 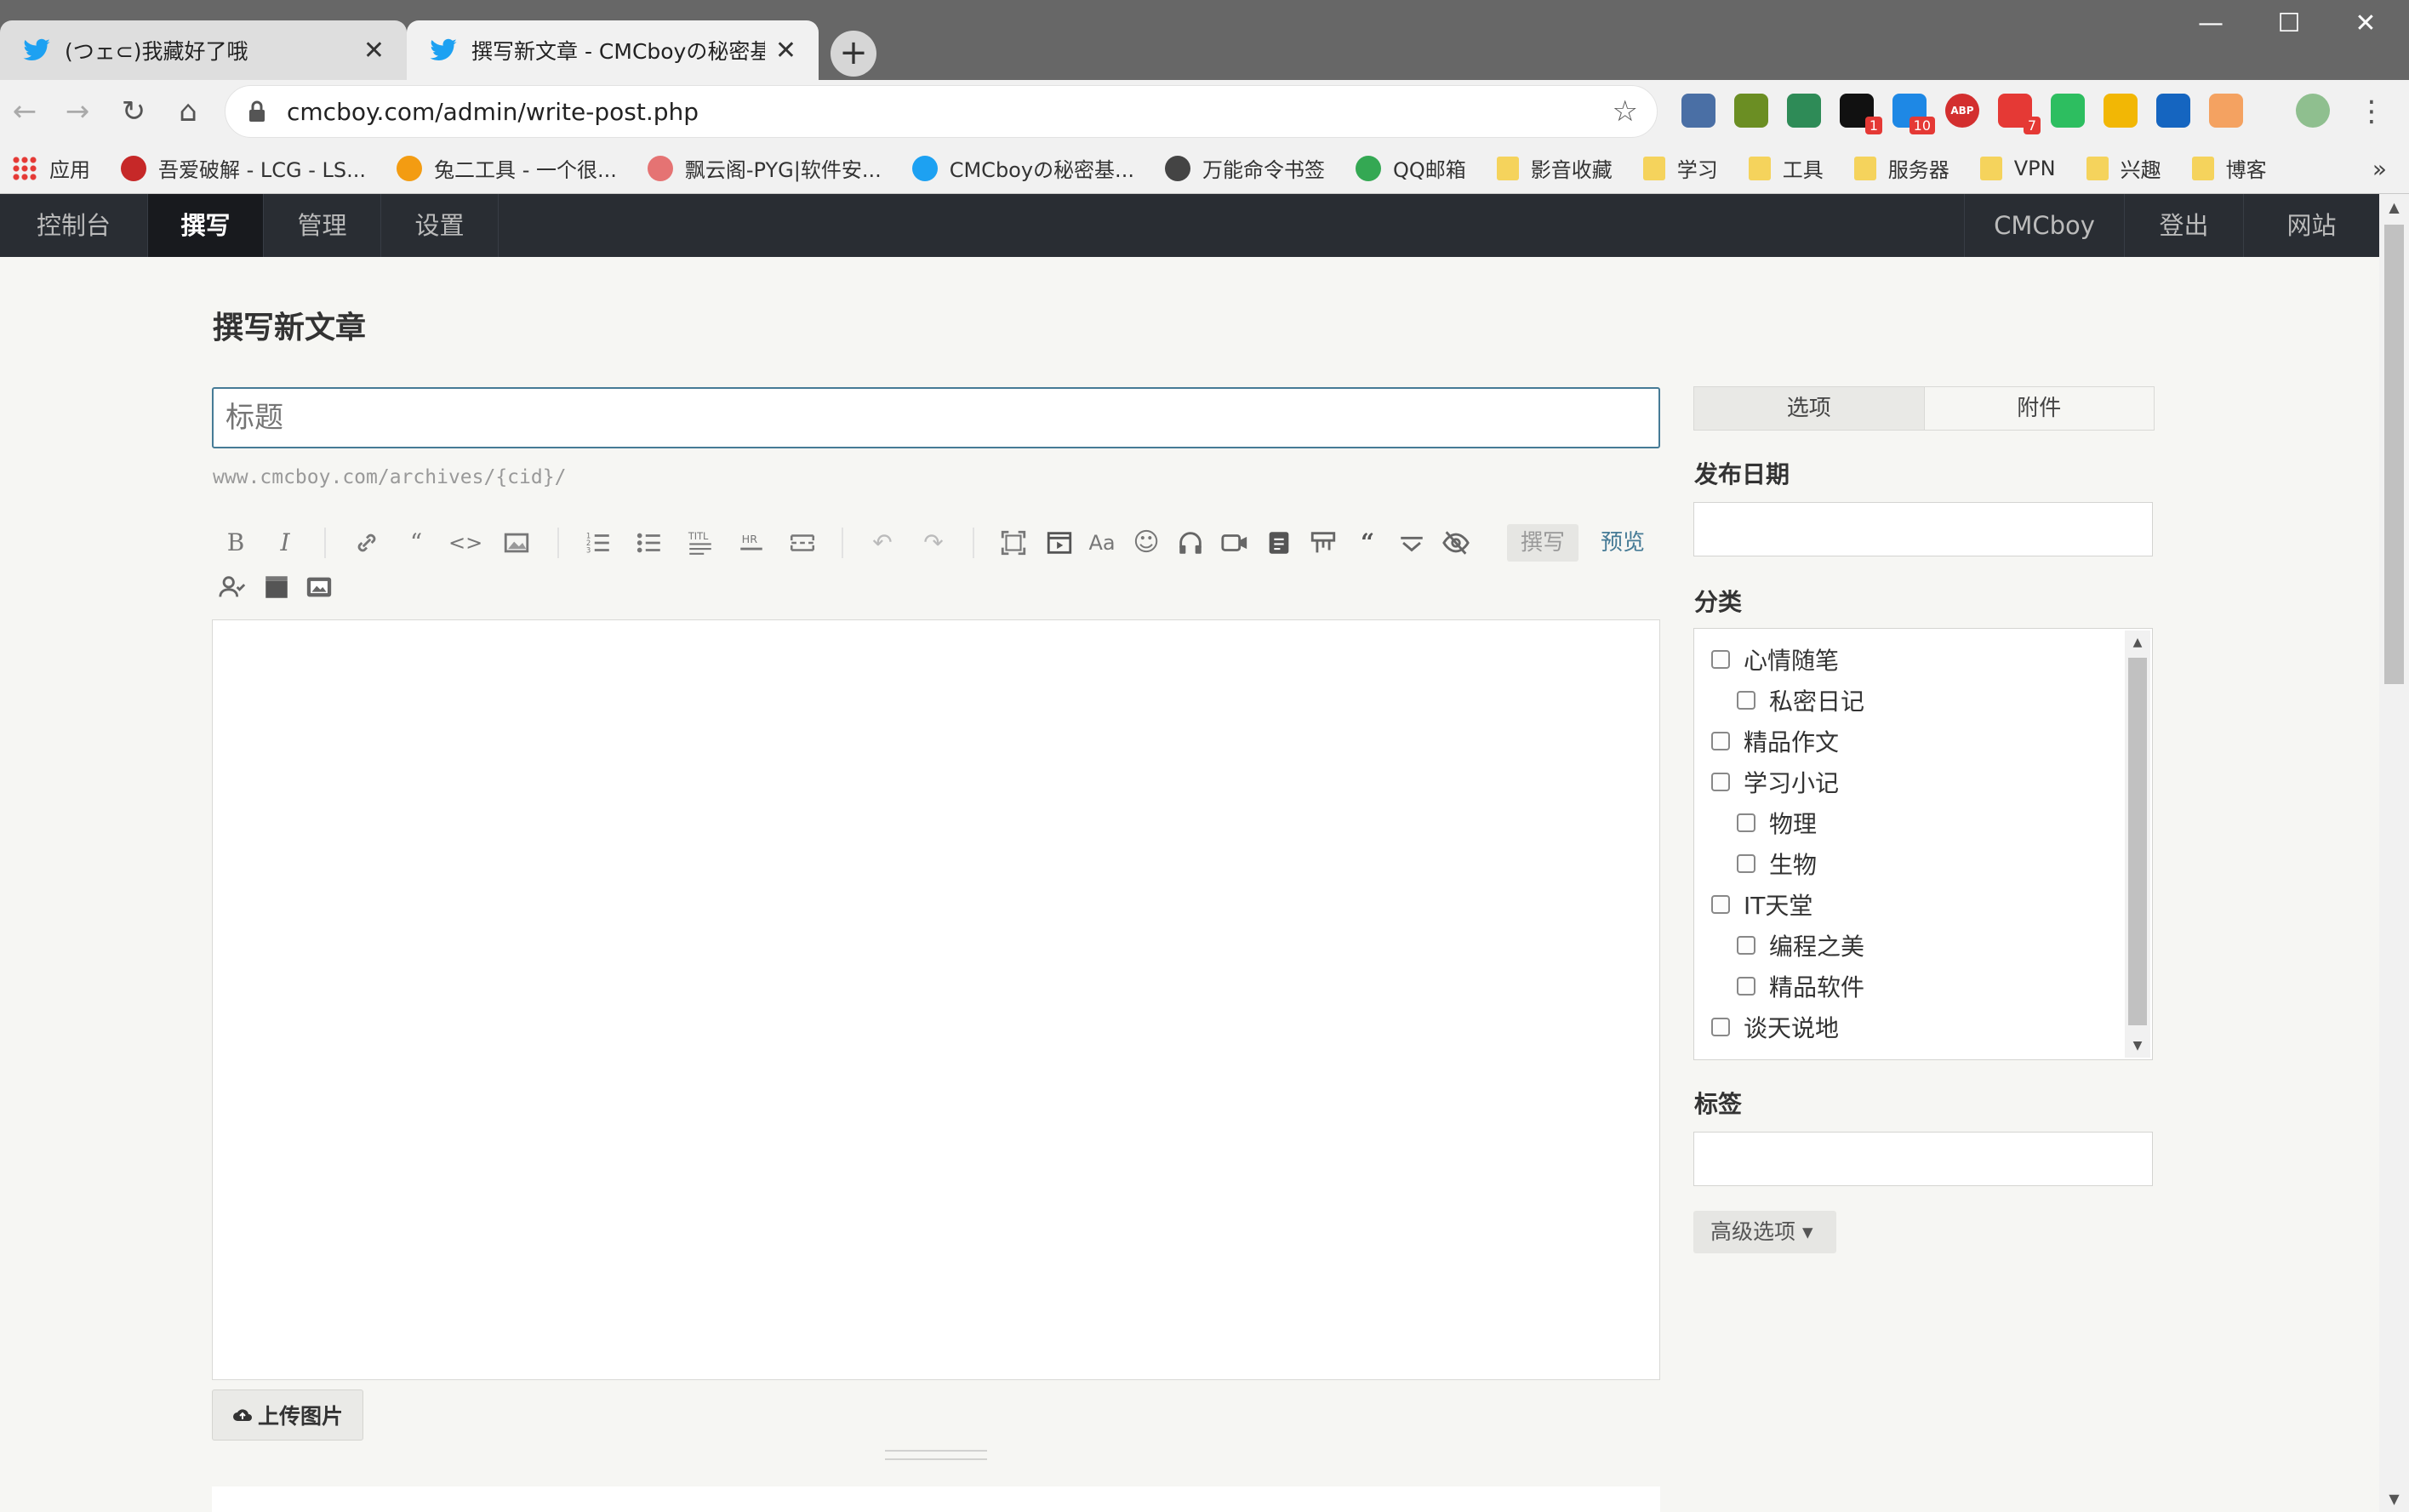 What do you see at coordinates (613, 50) in the screenshot?
I see `browser-tab-2: 撰写新文章 - CMCboyの秘密基地 ✕` at bounding box center [613, 50].